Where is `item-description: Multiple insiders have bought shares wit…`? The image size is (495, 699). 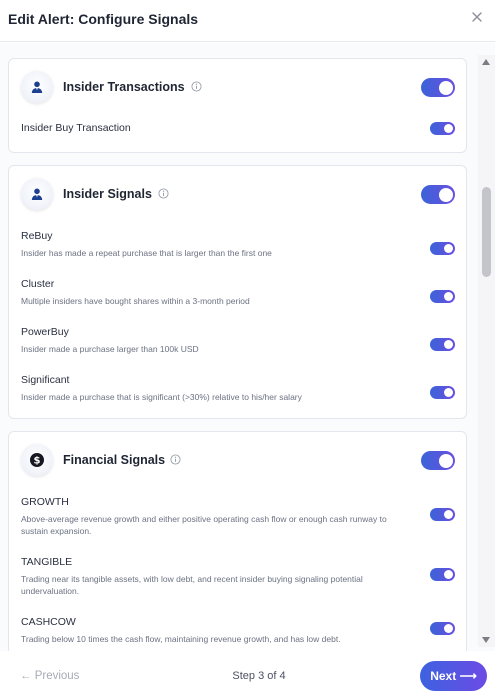 item-description: Multiple insiders have bought shares wit… is located at coordinates (135, 301).